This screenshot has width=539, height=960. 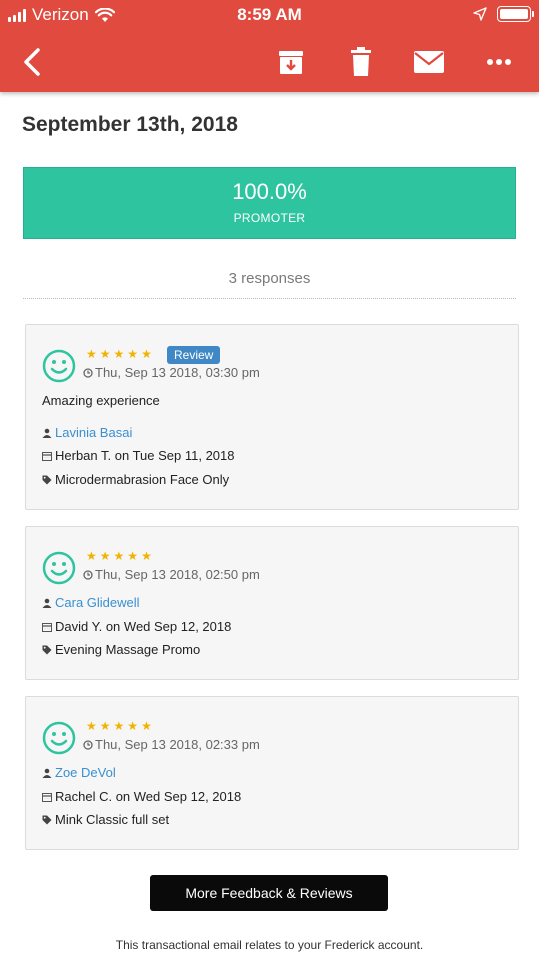 I want to click on status-time: 8:59 AM, so click(x=269, y=14).